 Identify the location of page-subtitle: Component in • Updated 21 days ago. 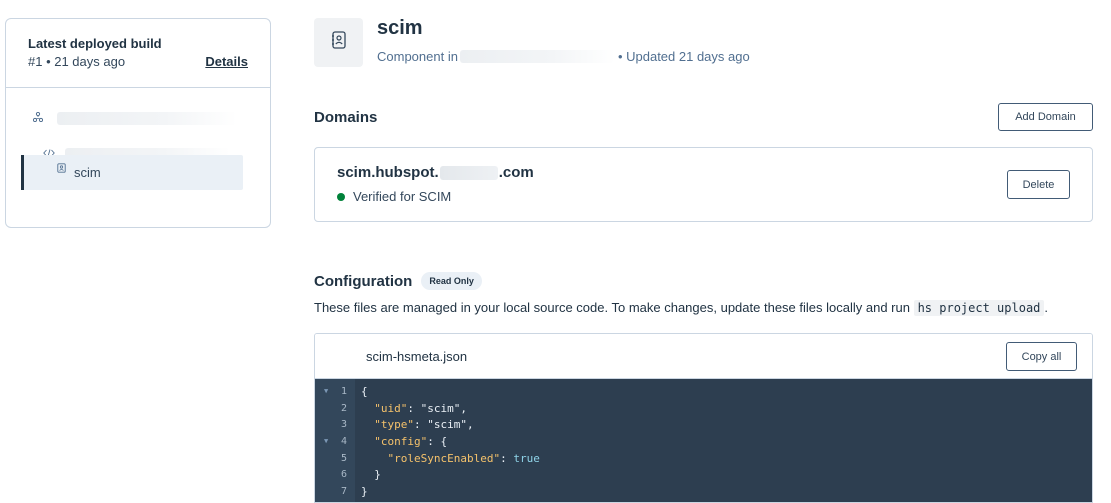
(563, 56).